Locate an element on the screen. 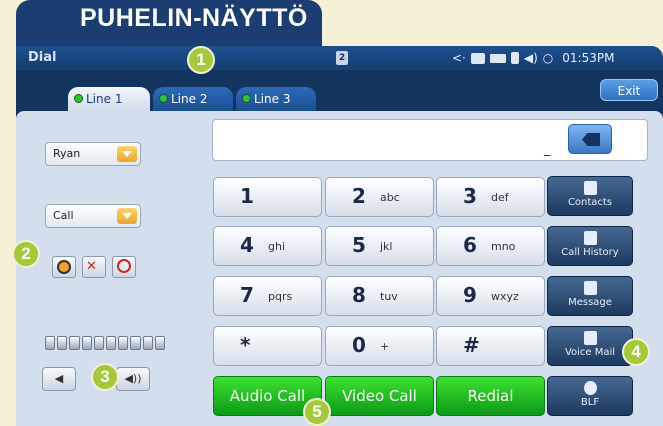 This screenshot has width=663, height=426. contacts-icon is located at coordinates (590, 188).